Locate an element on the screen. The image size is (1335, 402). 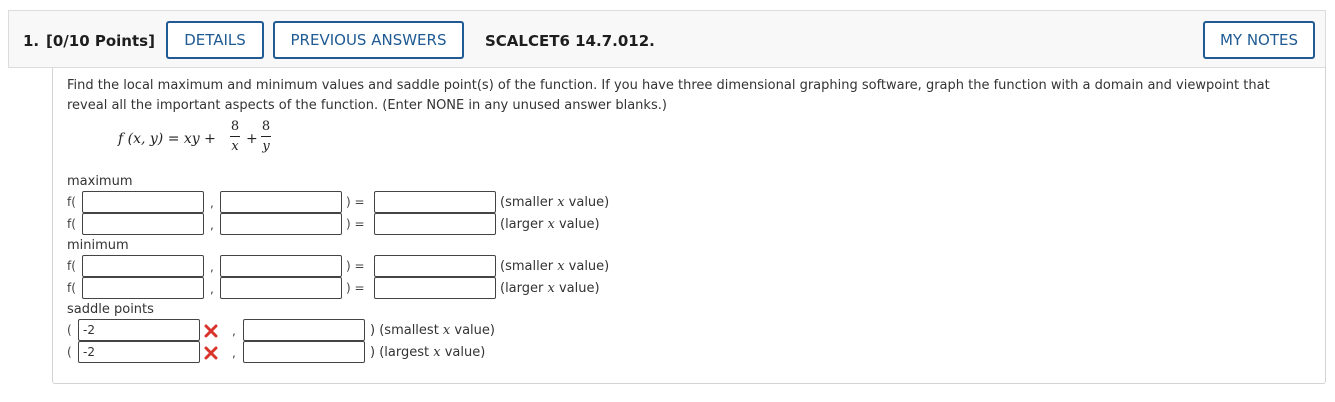
min2-x-input is located at coordinates (143, 288).